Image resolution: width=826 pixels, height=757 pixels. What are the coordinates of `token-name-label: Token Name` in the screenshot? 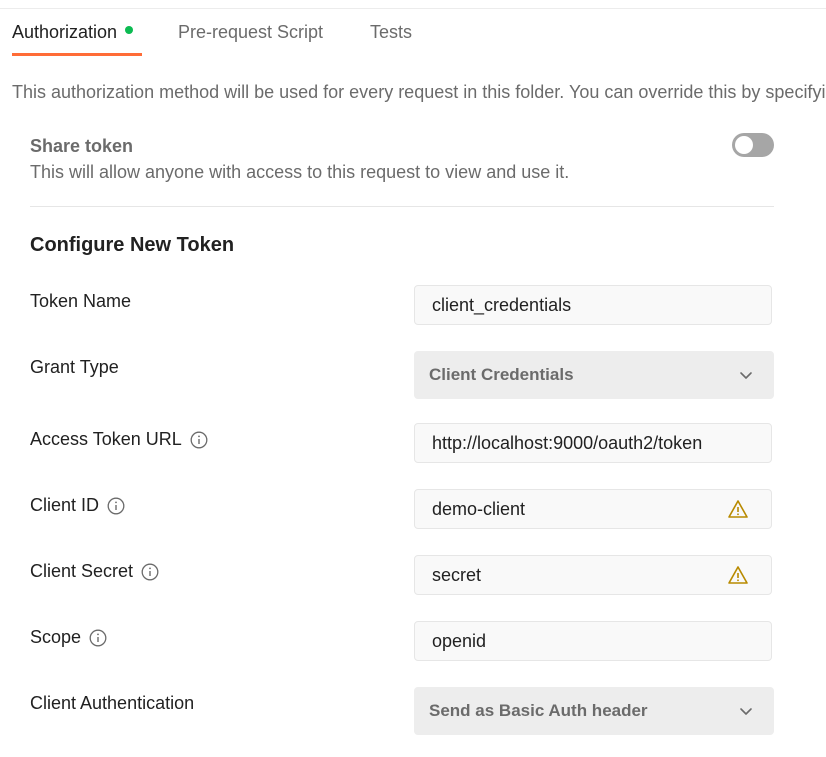 It's located at (80, 301).